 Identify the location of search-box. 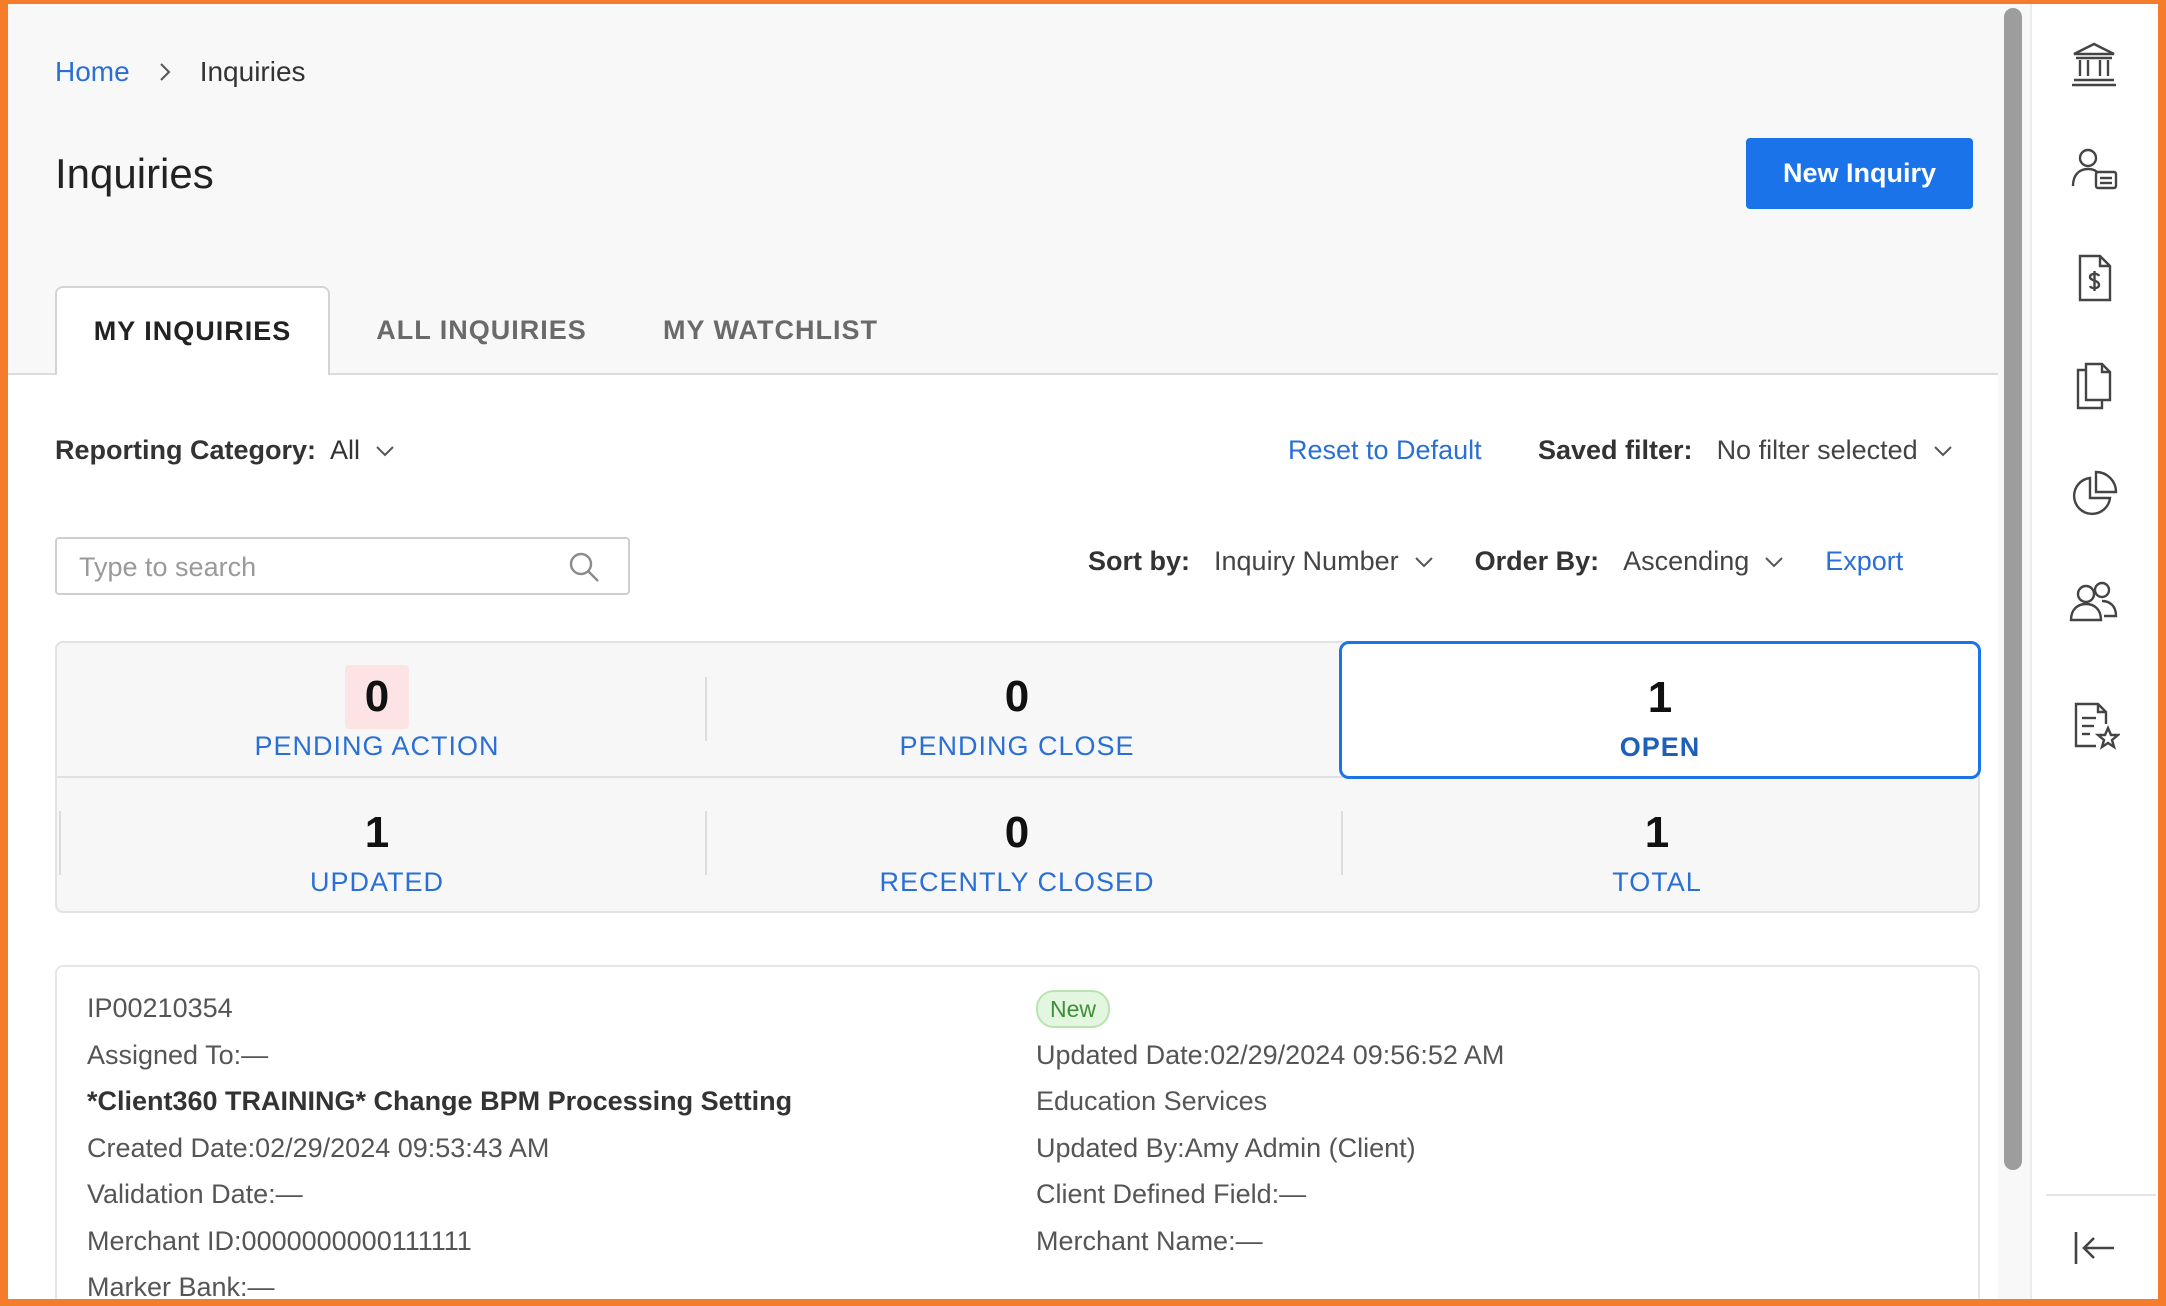
(342, 566).